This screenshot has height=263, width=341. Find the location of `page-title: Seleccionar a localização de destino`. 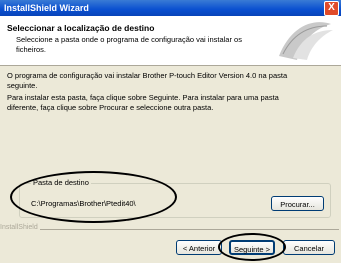

page-title: Seleccionar a localização de destino is located at coordinates (81, 28).